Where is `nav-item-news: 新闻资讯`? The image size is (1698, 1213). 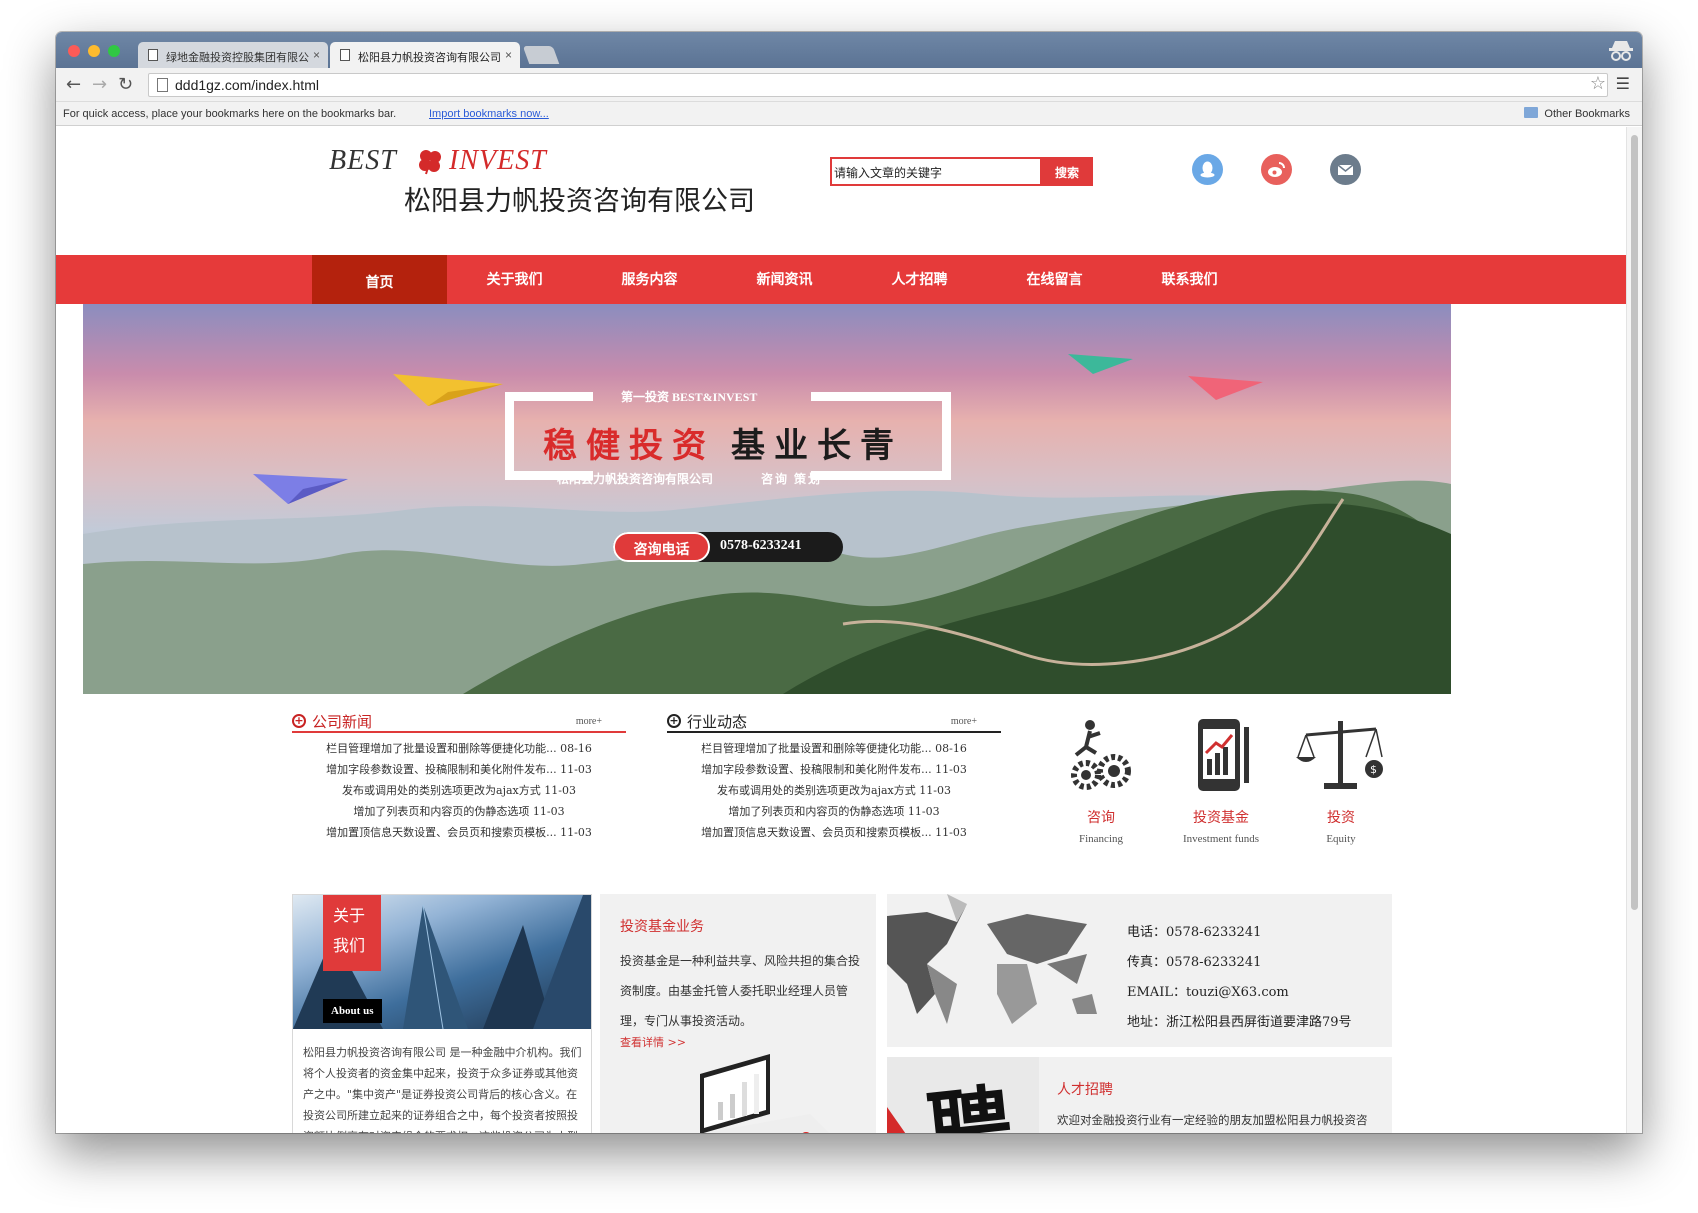
nav-item-news: 新闻资讯 is located at coordinates (784, 279).